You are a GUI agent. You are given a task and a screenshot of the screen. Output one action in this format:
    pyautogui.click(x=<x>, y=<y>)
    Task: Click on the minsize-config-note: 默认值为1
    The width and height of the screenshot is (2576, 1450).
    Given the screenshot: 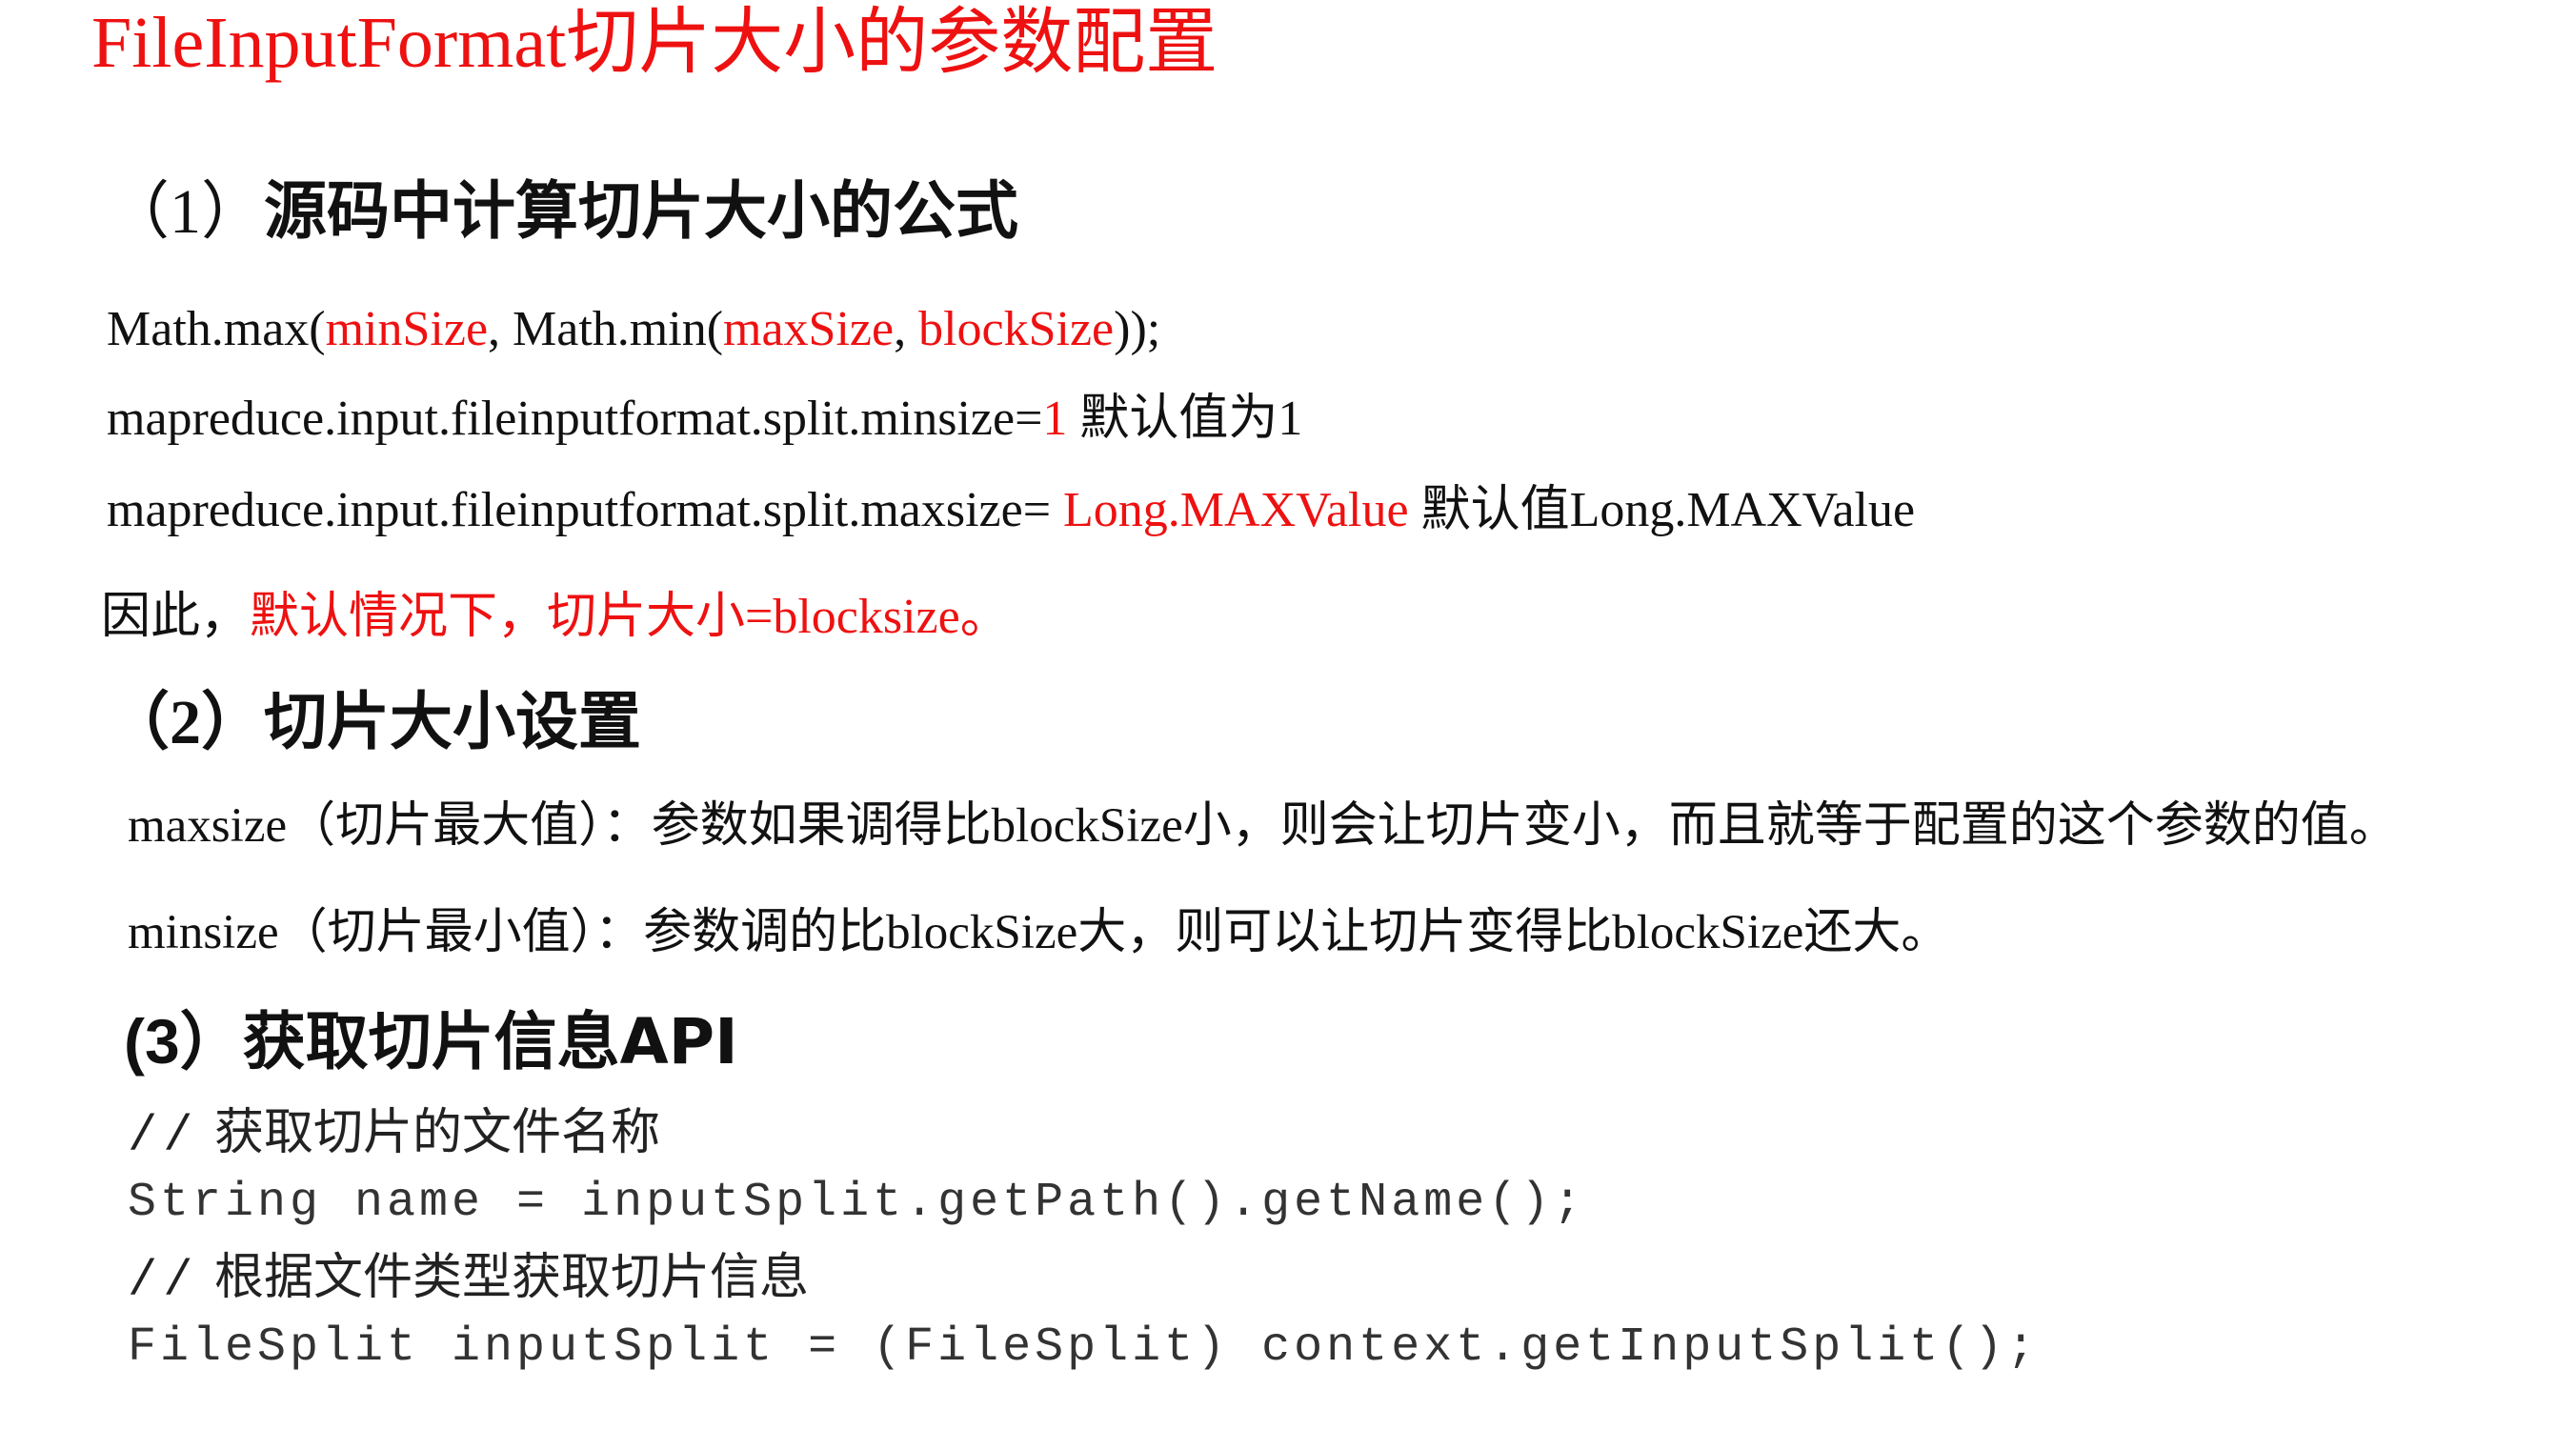 What is the action you would take?
    pyautogui.click(x=1185, y=419)
    